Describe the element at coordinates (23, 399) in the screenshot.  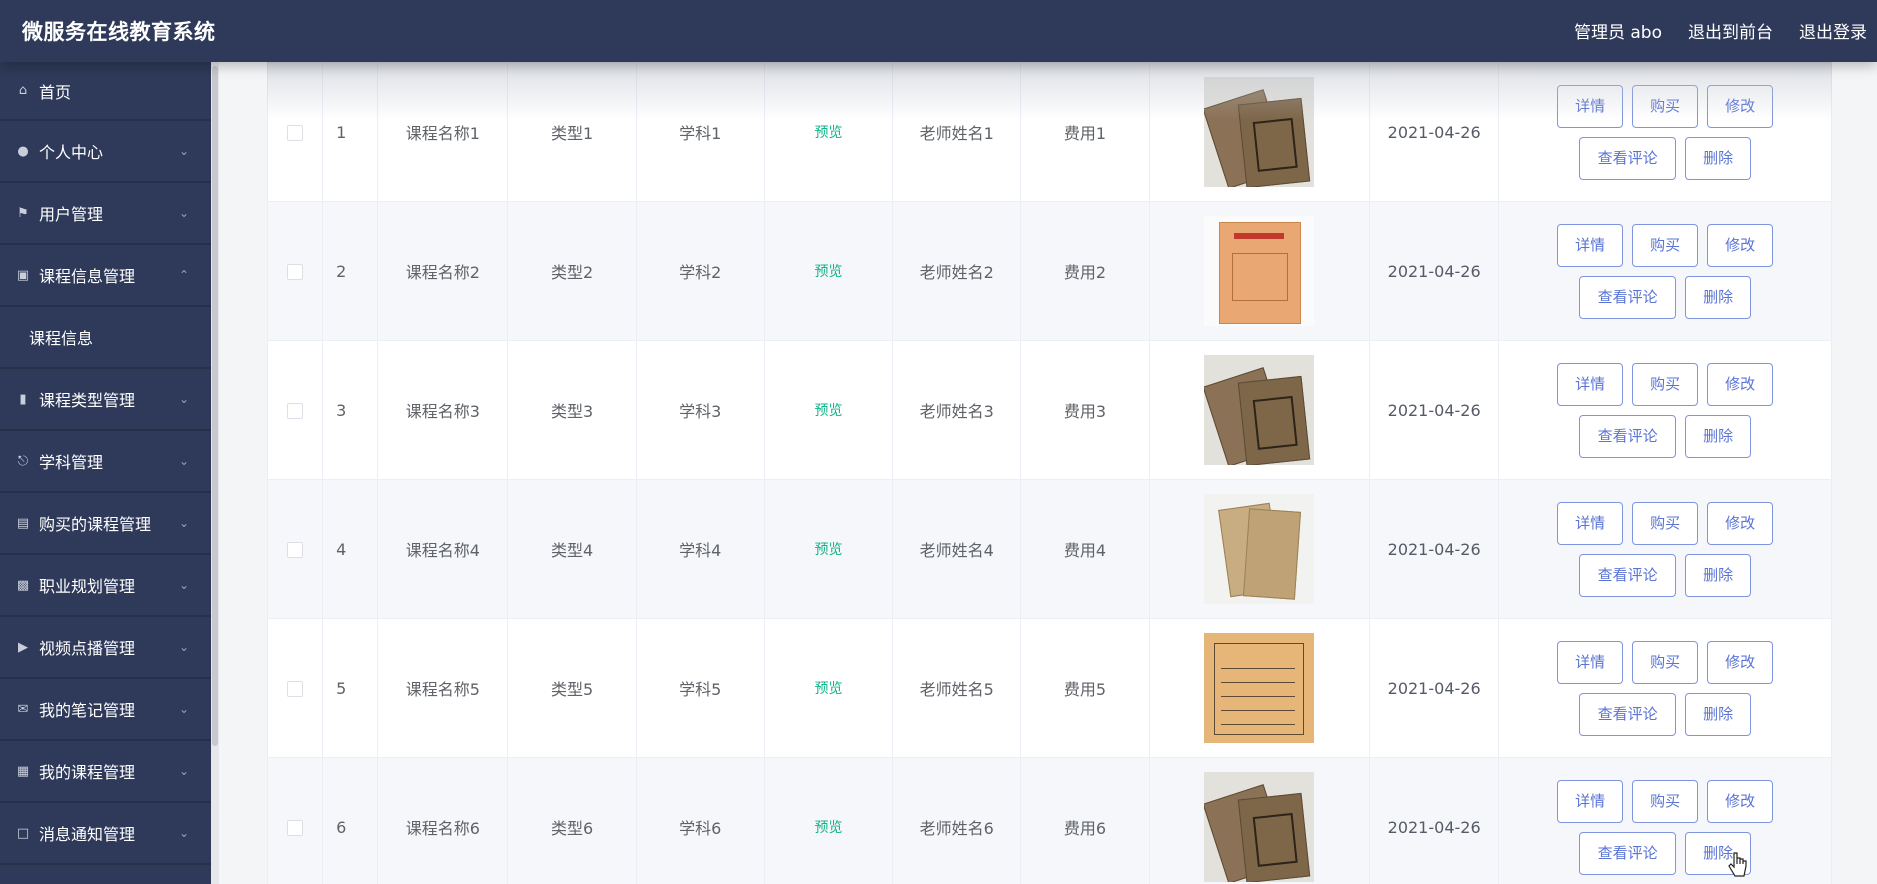
I see `bar-chart-icon: ▮` at that location.